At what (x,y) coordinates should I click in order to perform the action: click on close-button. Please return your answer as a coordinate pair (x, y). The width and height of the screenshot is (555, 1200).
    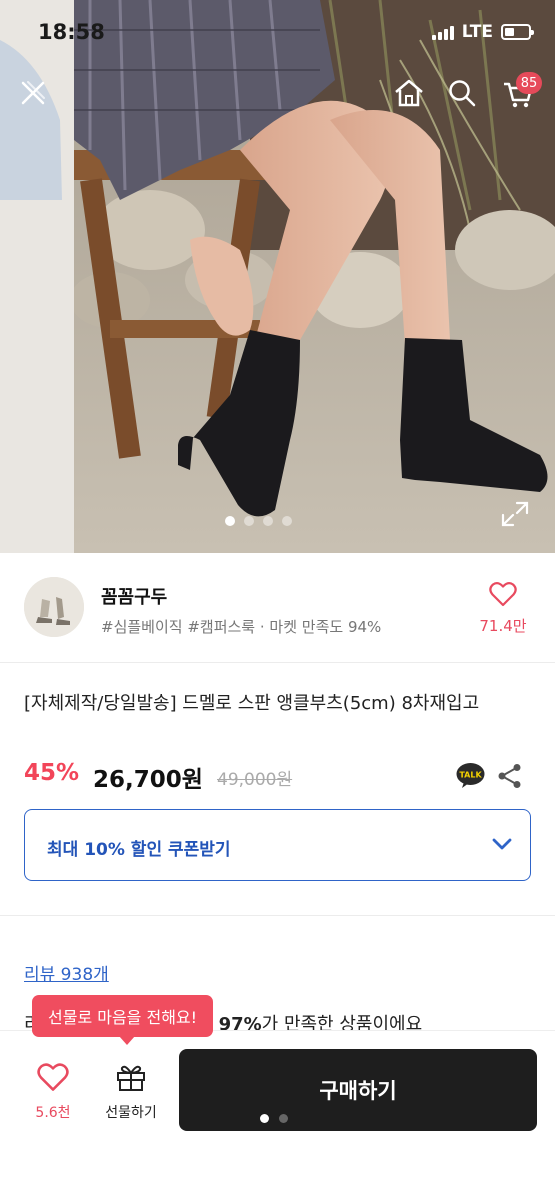
    Looking at the image, I should click on (38, 98).